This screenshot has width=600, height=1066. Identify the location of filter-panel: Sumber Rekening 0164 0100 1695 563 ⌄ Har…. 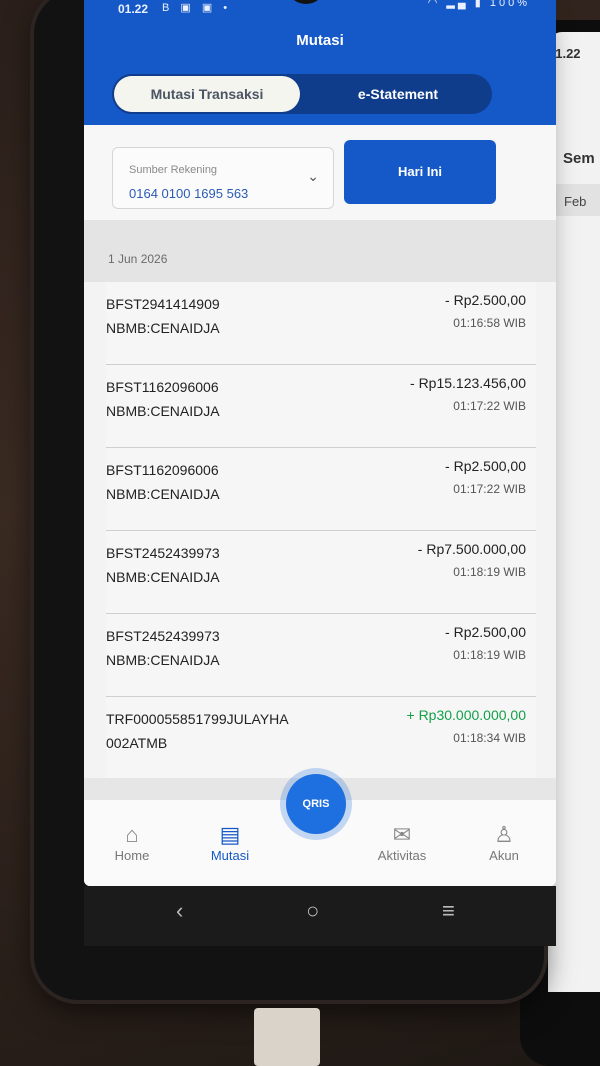
(320, 172).